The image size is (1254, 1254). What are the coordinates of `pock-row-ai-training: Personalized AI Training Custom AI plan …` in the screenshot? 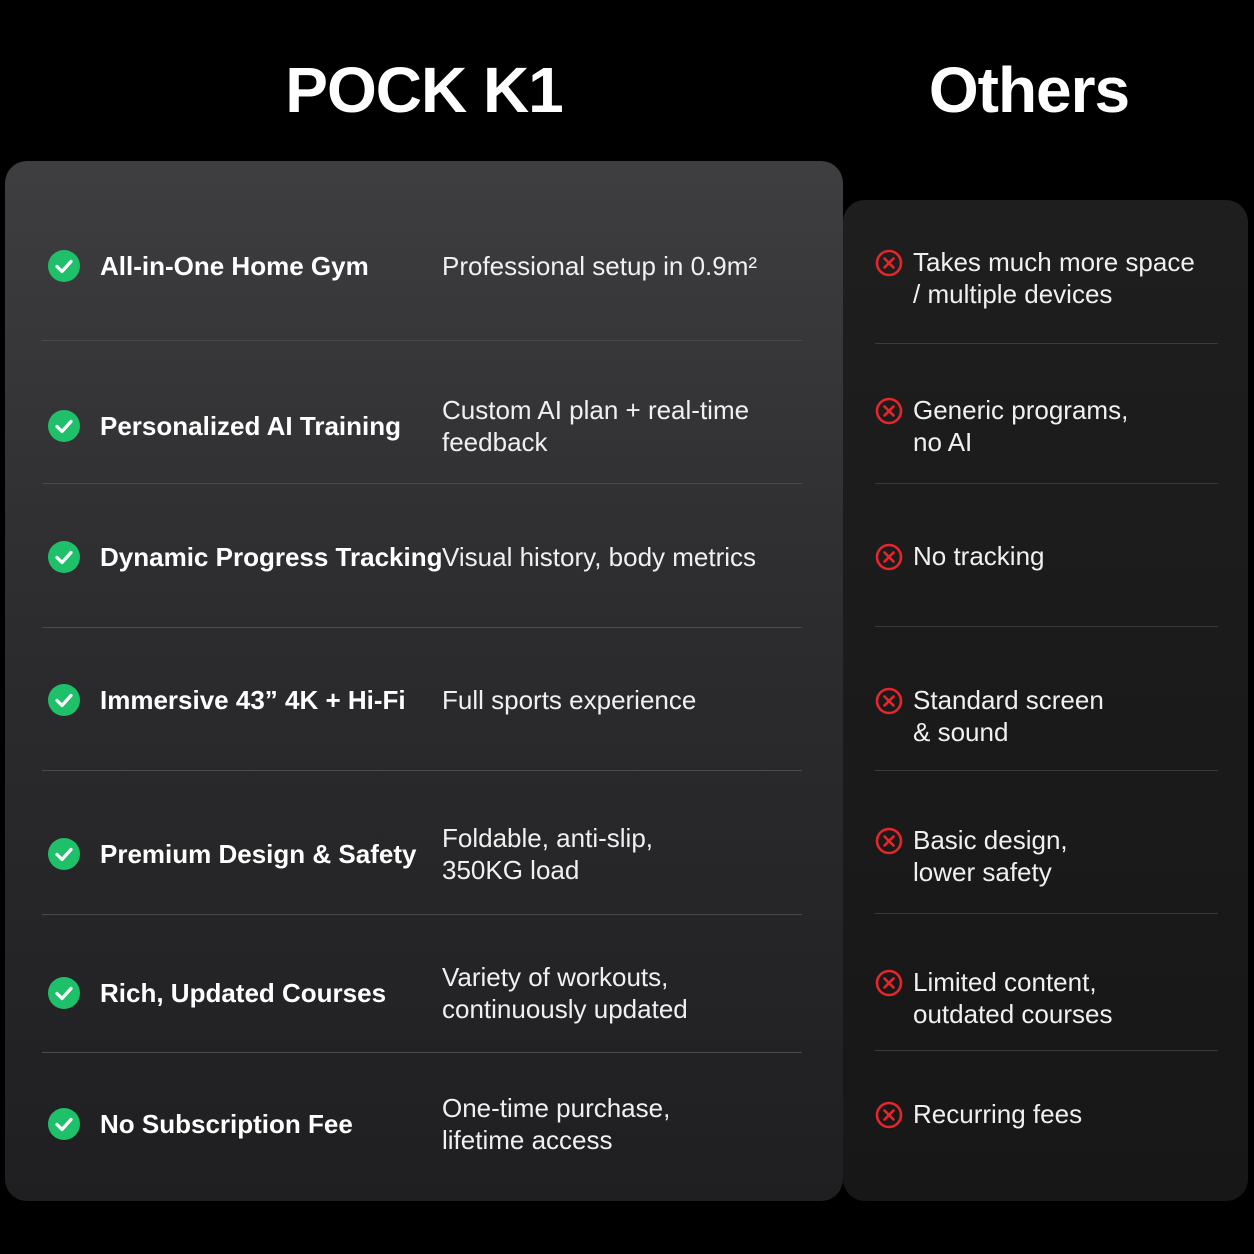 It's located at (422, 426).